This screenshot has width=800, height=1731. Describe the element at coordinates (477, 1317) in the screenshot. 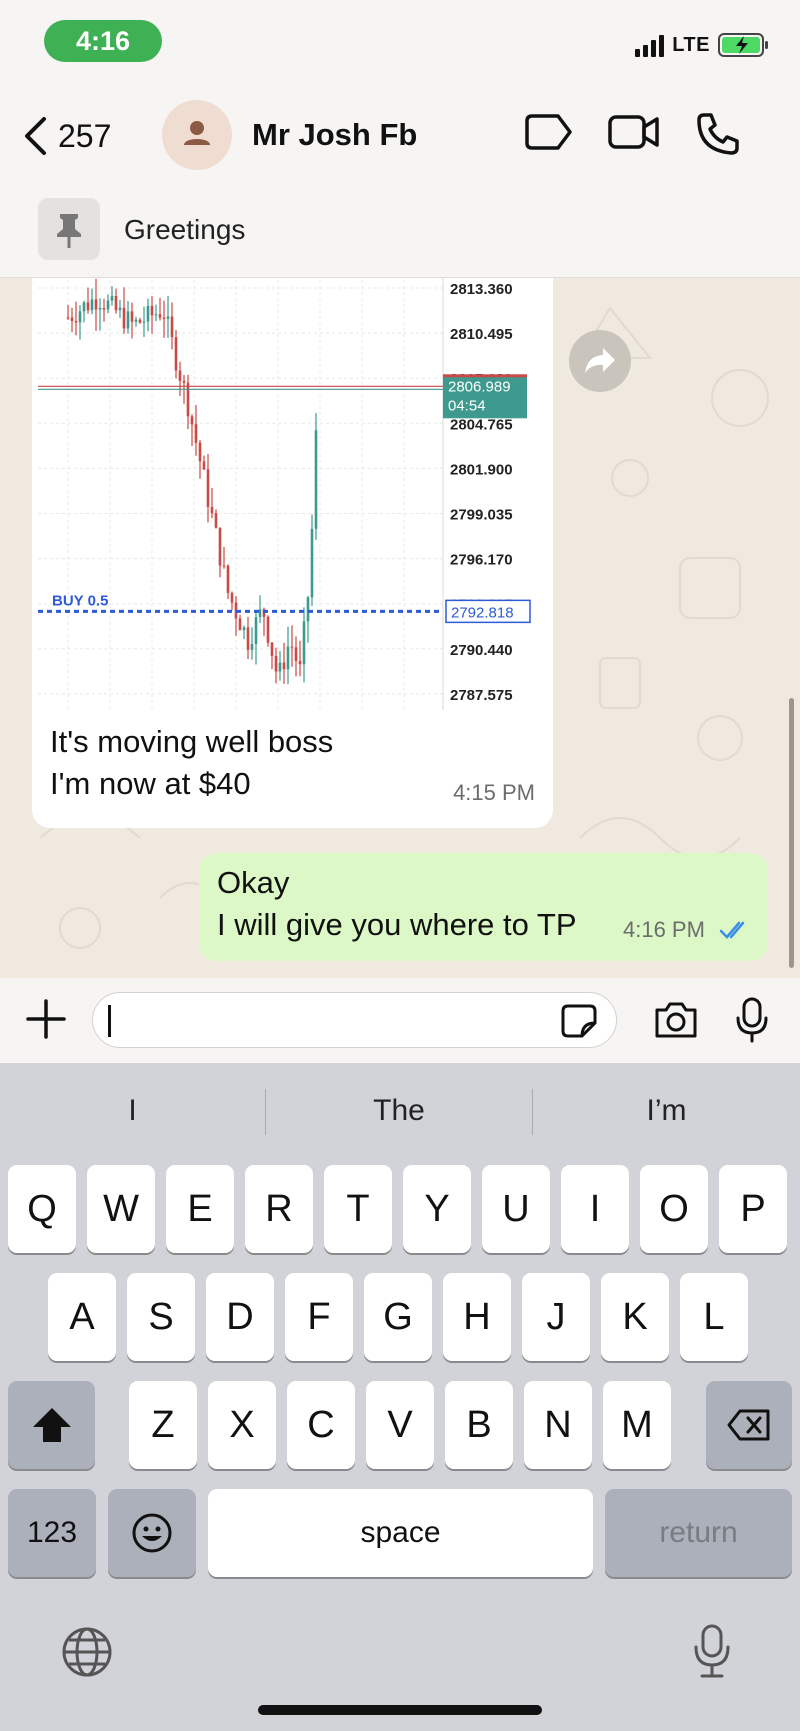

I see `key-h: H` at that location.